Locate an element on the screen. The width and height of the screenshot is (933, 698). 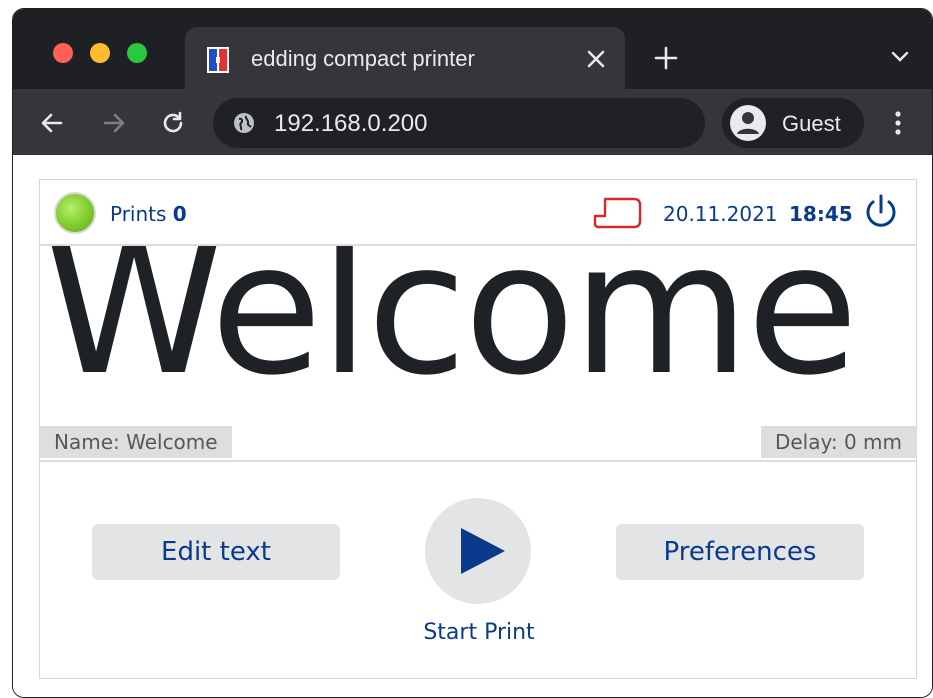
back-arrow-icon is located at coordinates (52, 123).